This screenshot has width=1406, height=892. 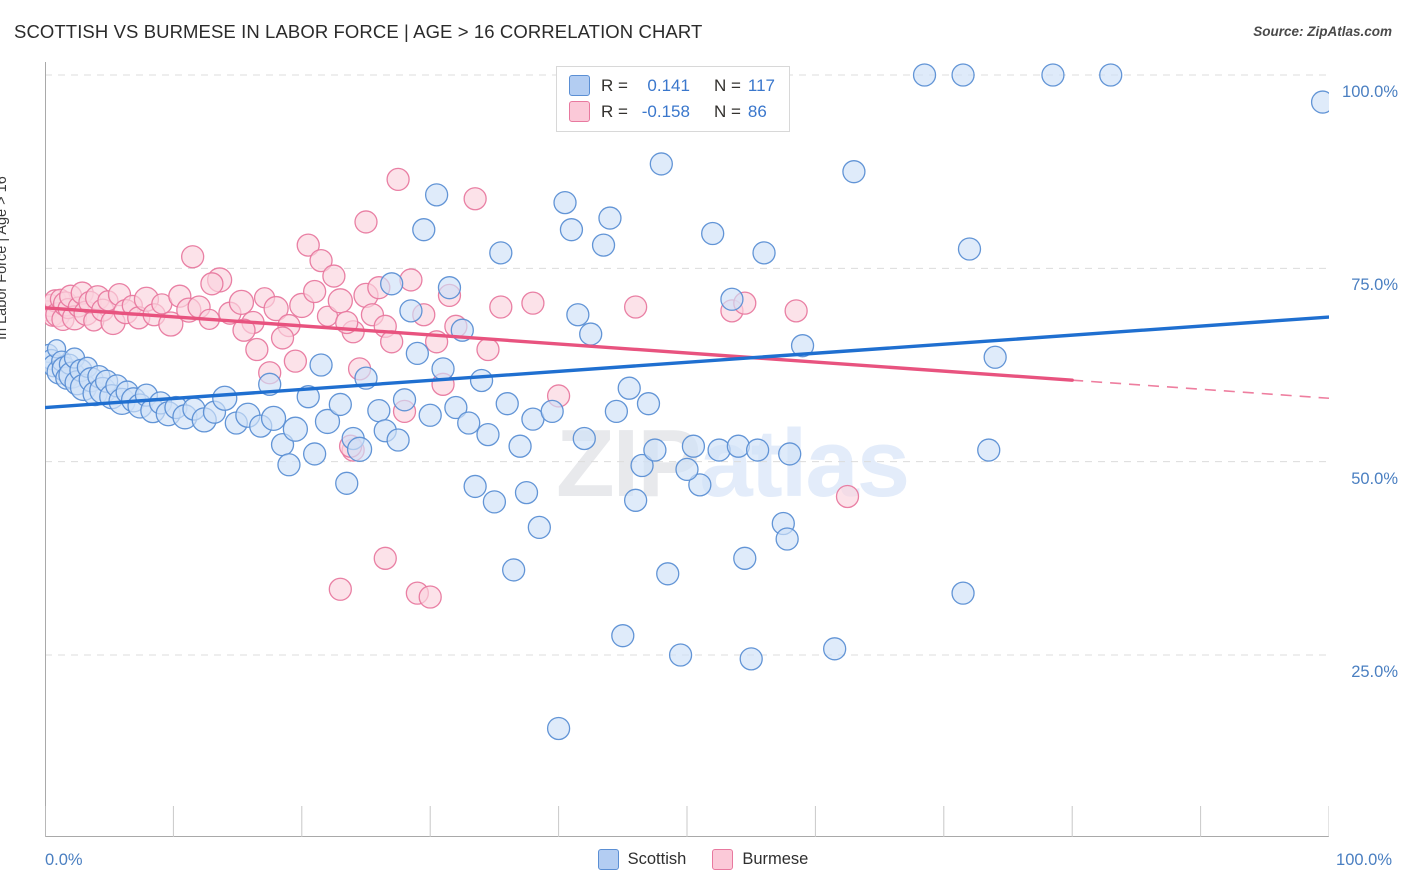 I want to click on n-label-scottish: N =, so click(x=727, y=85).